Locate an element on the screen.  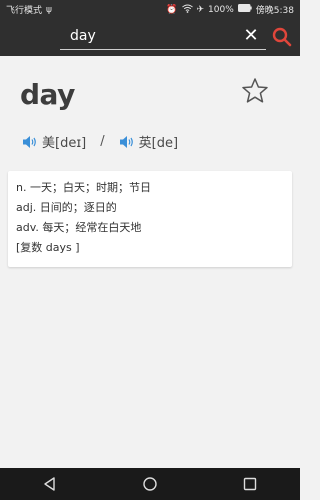
home-button is located at coordinates (150, 484).